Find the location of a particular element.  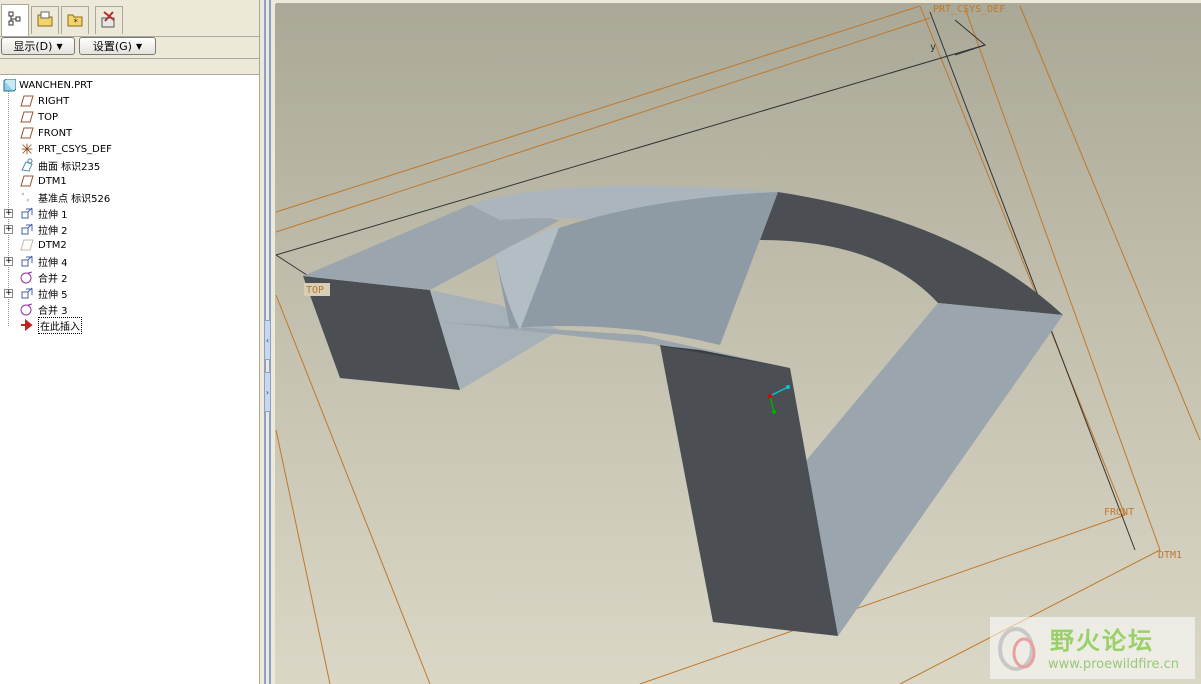

tree-item-top: TOP is located at coordinates (125, 117).